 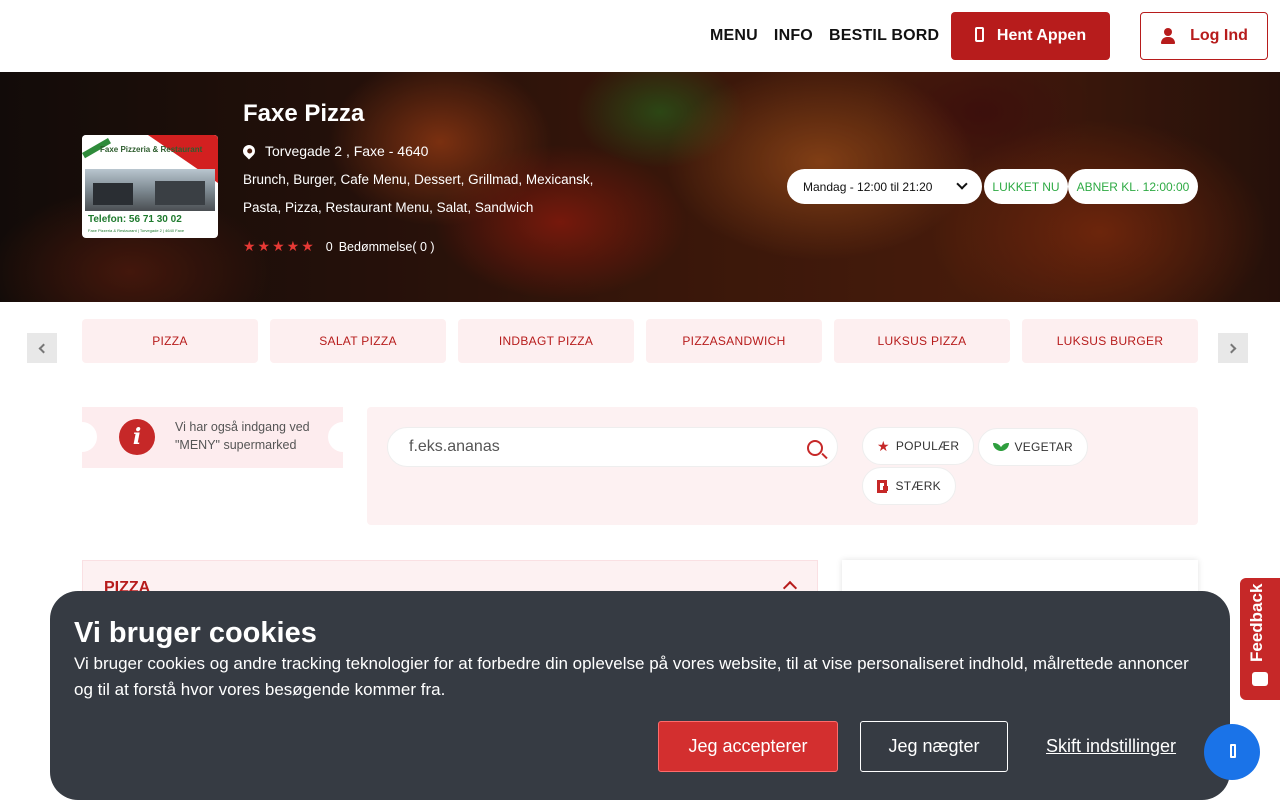 What do you see at coordinates (329, 246) in the screenshot?
I see `rating-value: 0` at bounding box center [329, 246].